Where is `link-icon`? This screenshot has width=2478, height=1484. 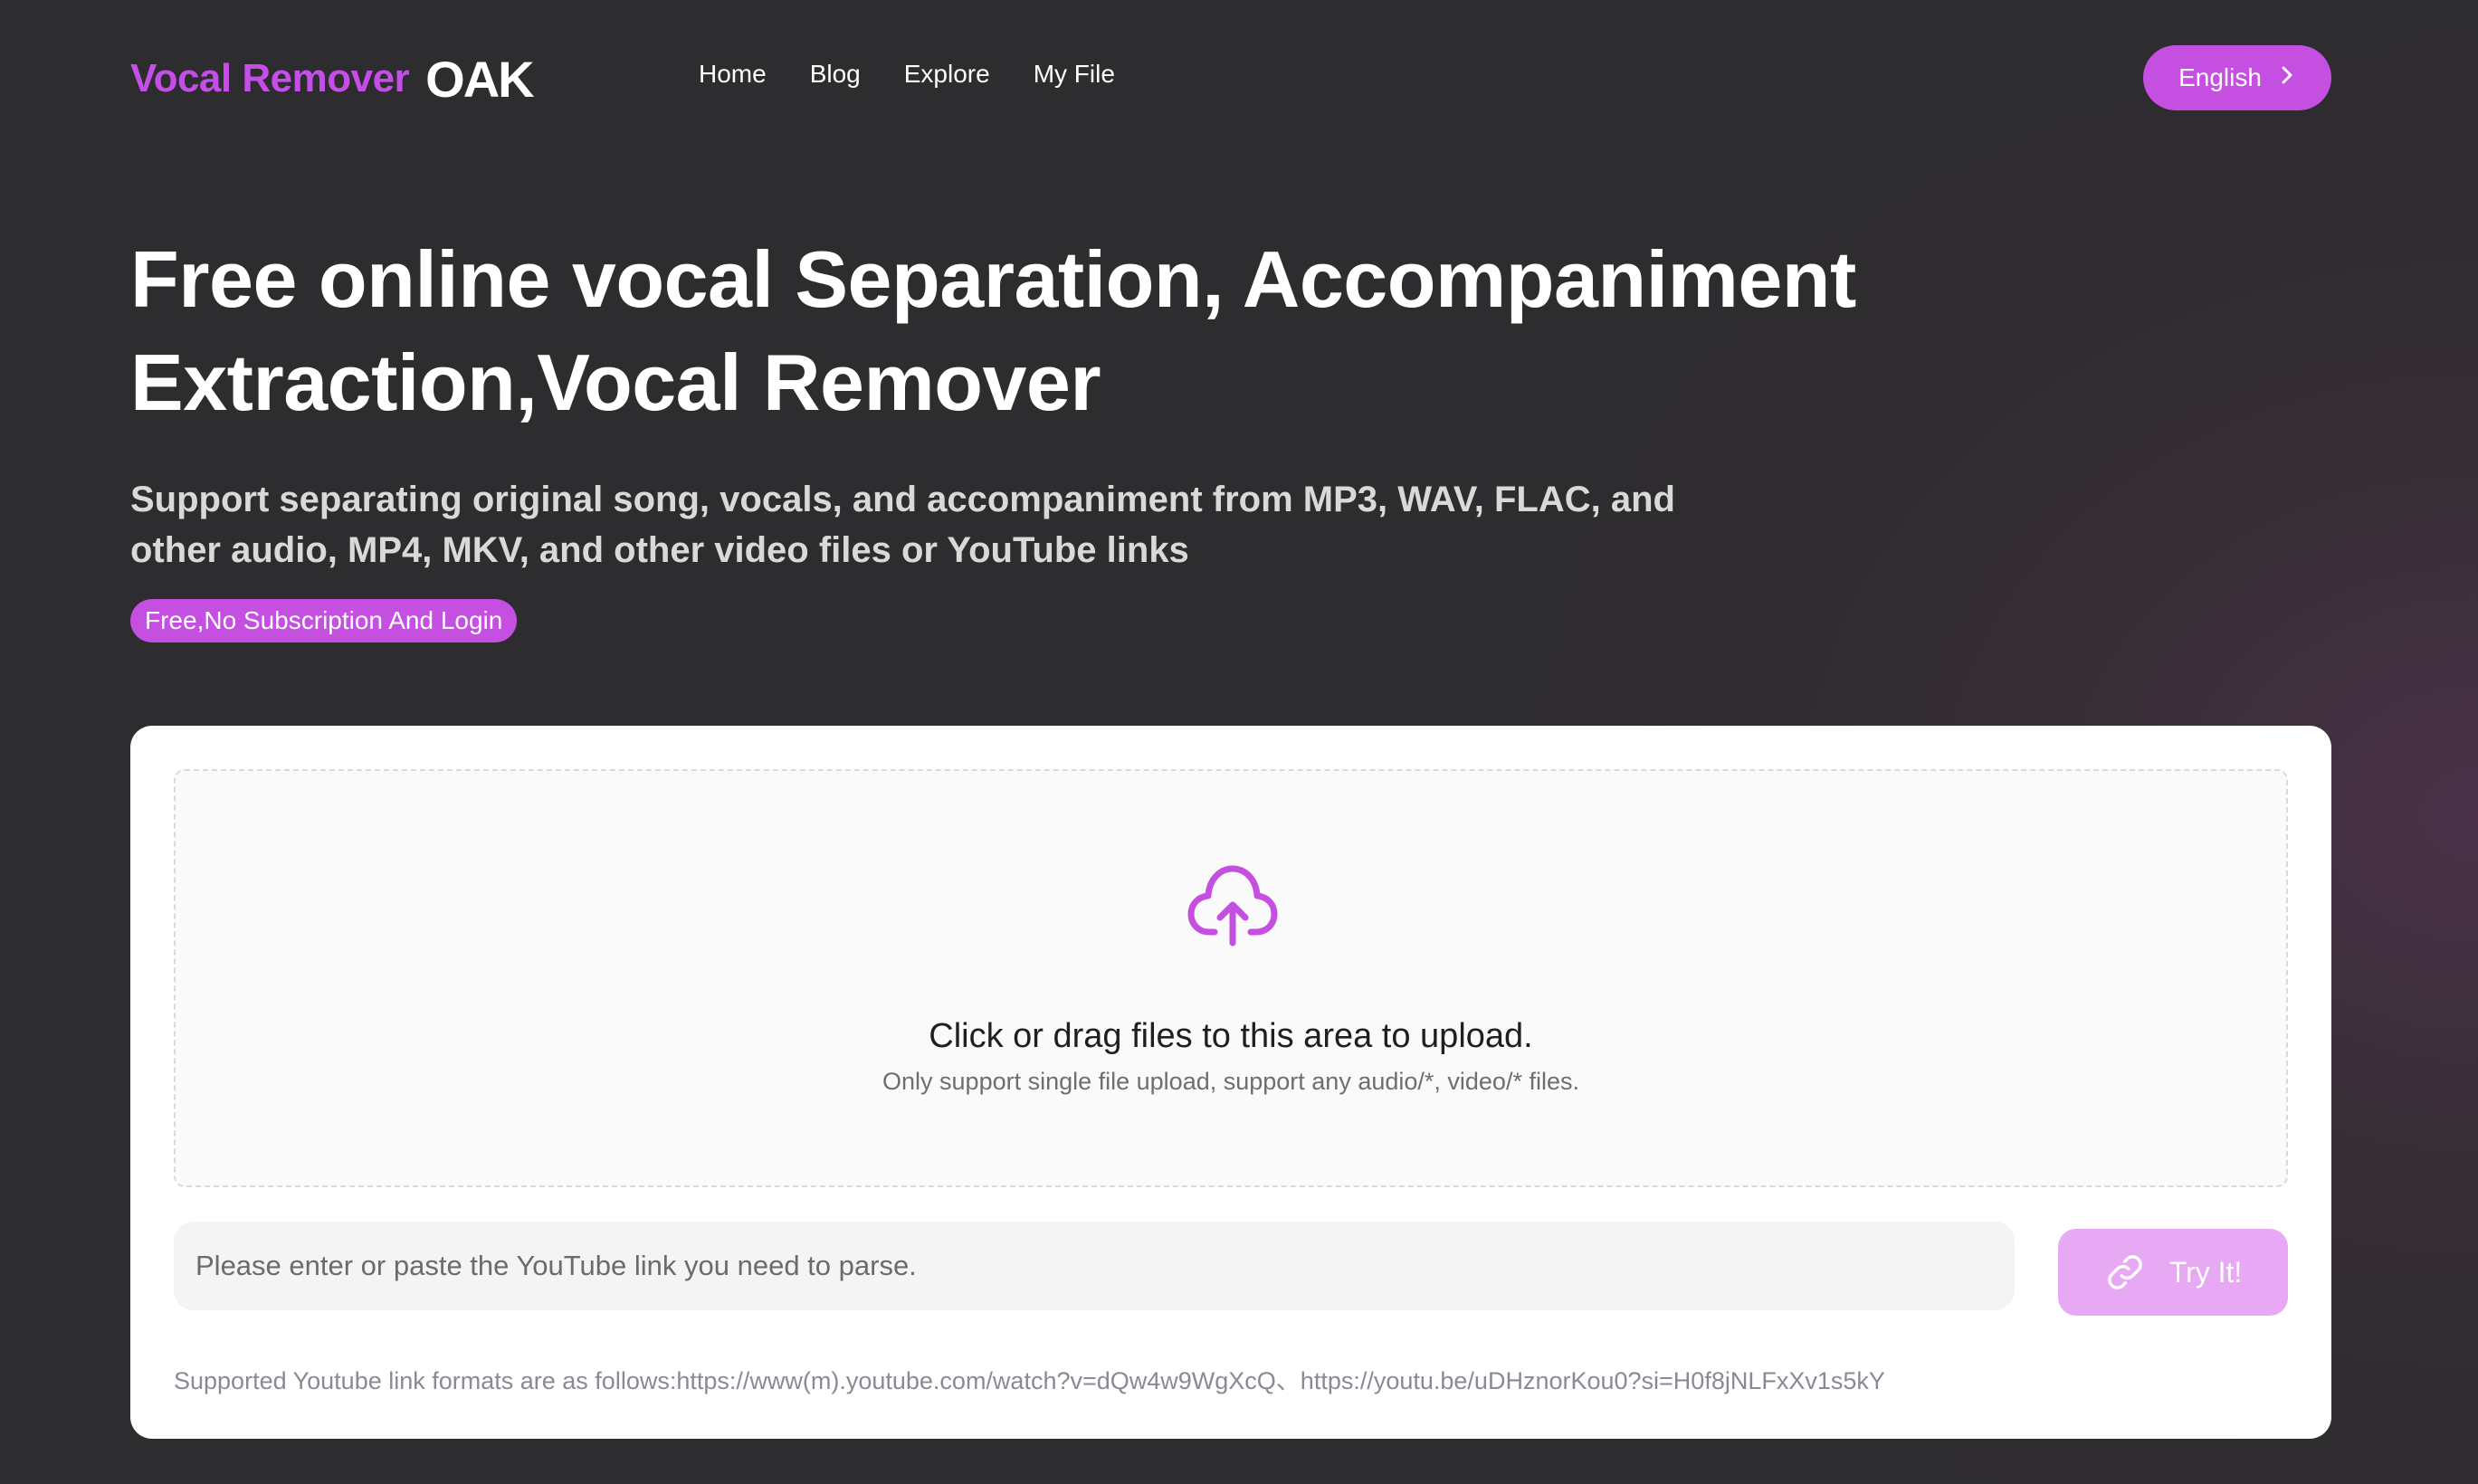
link-icon is located at coordinates (2124, 1272).